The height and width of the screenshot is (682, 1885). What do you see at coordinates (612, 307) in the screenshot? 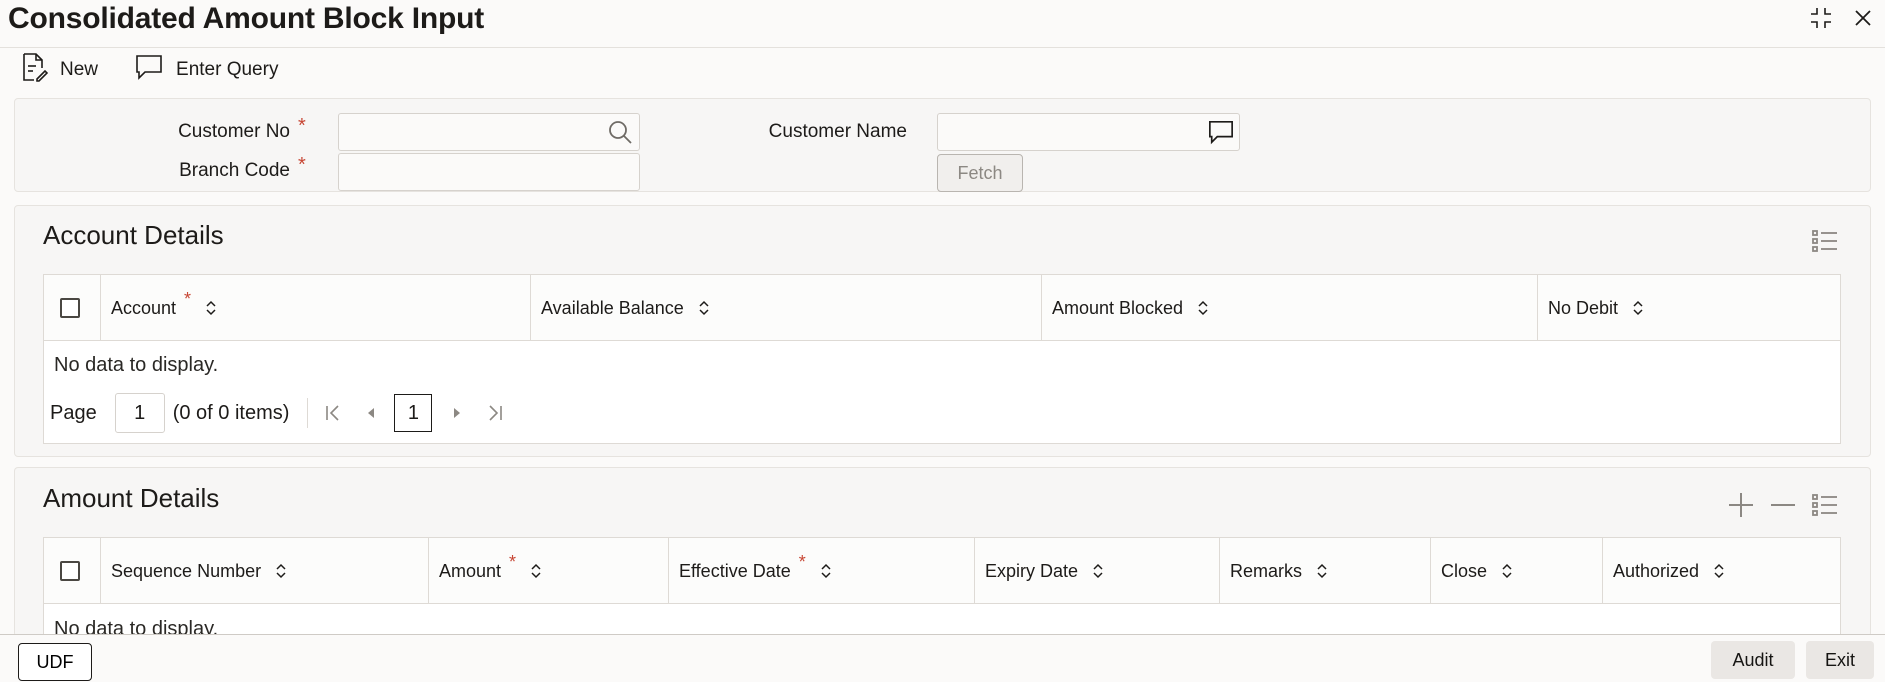
I see `column-label: Available Balance` at bounding box center [612, 307].